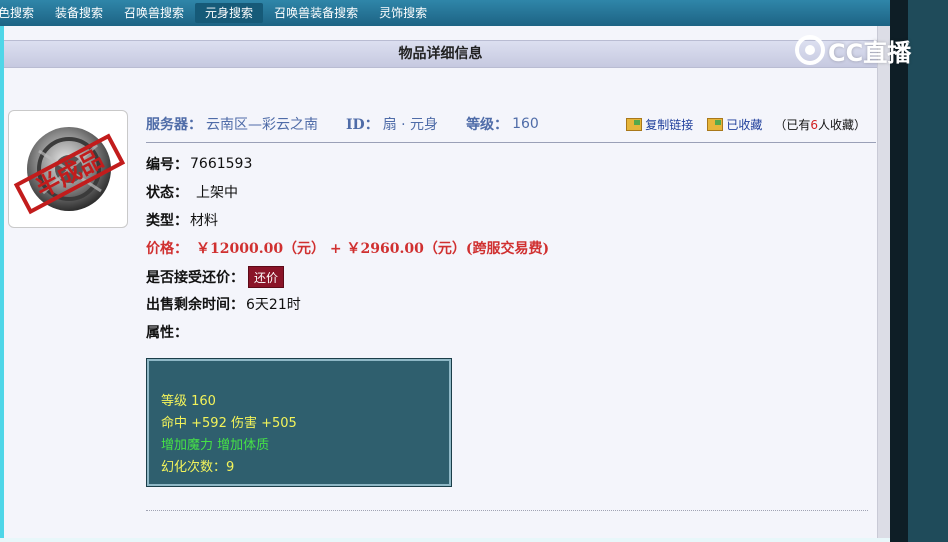 The image size is (948, 542). Describe the element at coordinates (192, 192) in the screenshot. I see `status-row: 状态： 上架中` at that location.